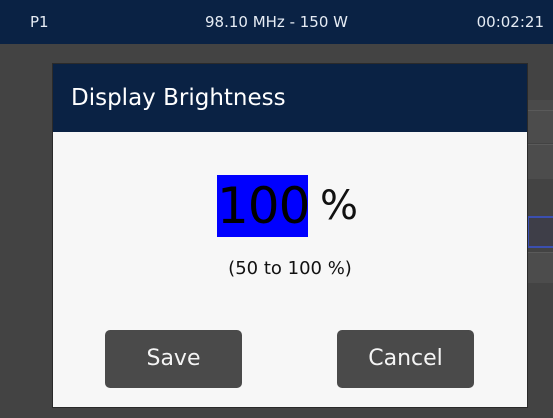 This screenshot has width=553, height=418. What do you see at coordinates (263, 206) in the screenshot?
I see `brightness-value-field: 100` at bounding box center [263, 206].